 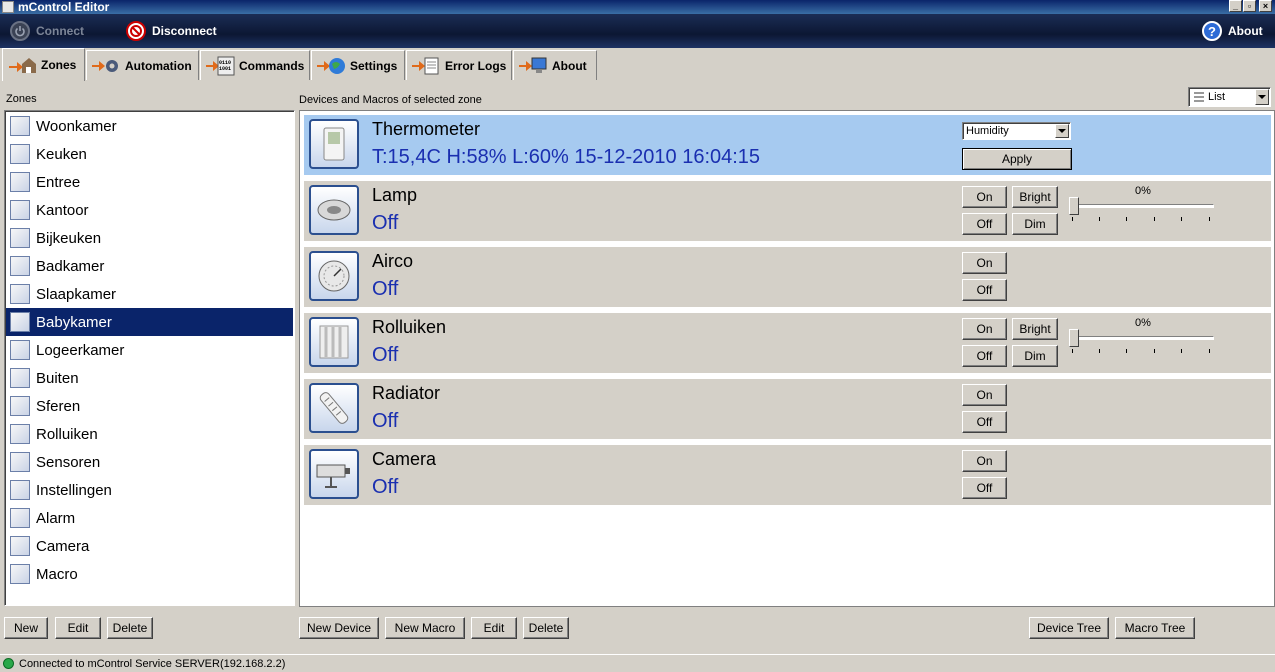 What do you see at coordinates (149, 490) in the screenshot?
I see `zone-item: Instellingen` at bounding box center [149, 490].